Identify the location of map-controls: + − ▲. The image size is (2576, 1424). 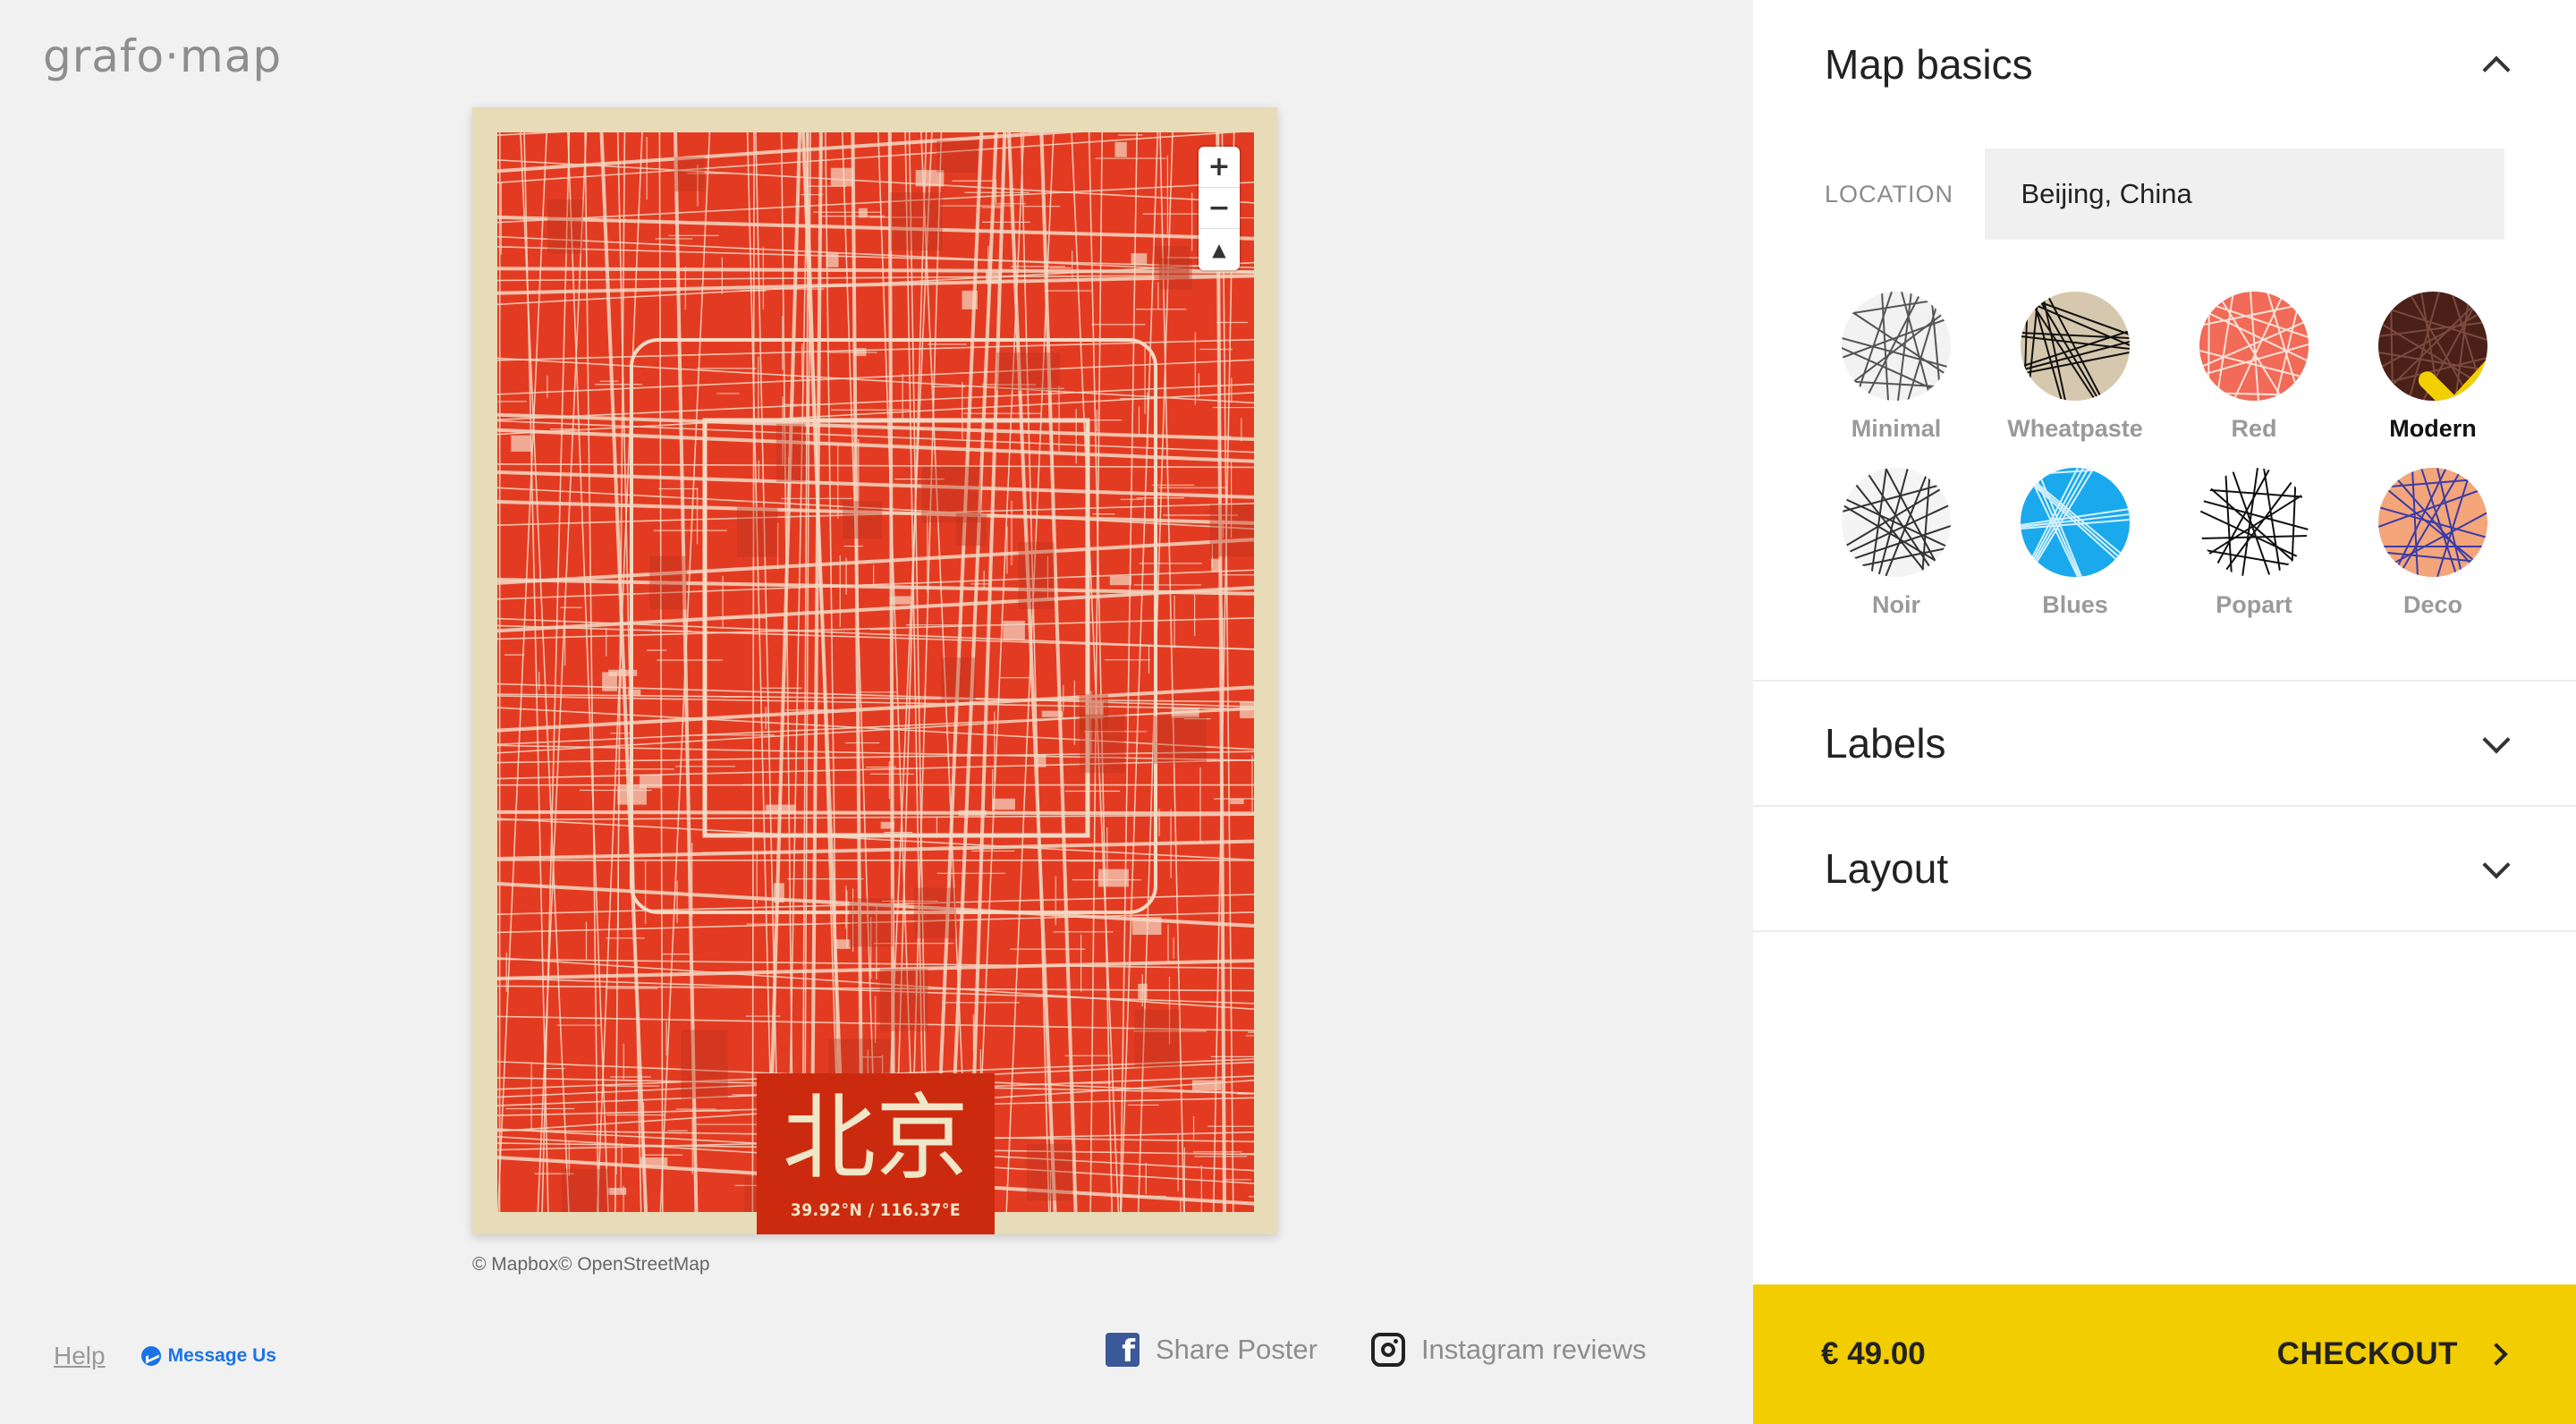
(1219, 208).